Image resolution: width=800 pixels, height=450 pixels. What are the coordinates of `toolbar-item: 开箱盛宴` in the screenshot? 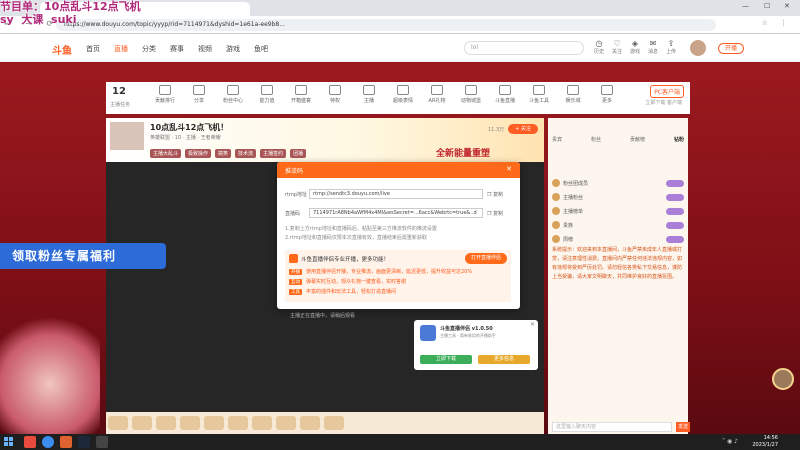 It's located at (301, 94).